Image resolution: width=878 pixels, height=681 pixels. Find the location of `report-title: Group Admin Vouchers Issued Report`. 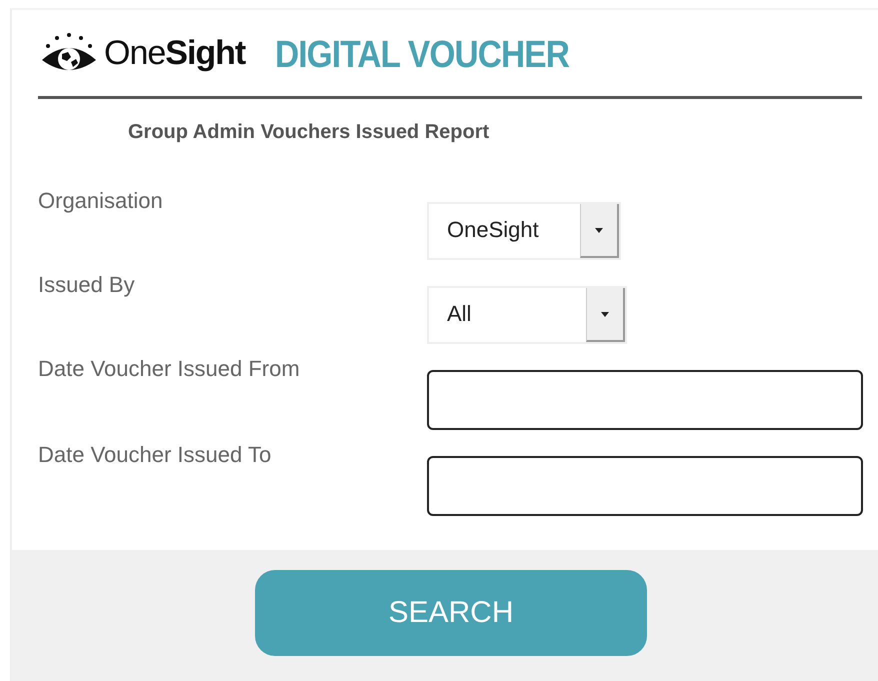

report-title: Group Admin Vouchers Issued Report is located at coordinates (309, 132).